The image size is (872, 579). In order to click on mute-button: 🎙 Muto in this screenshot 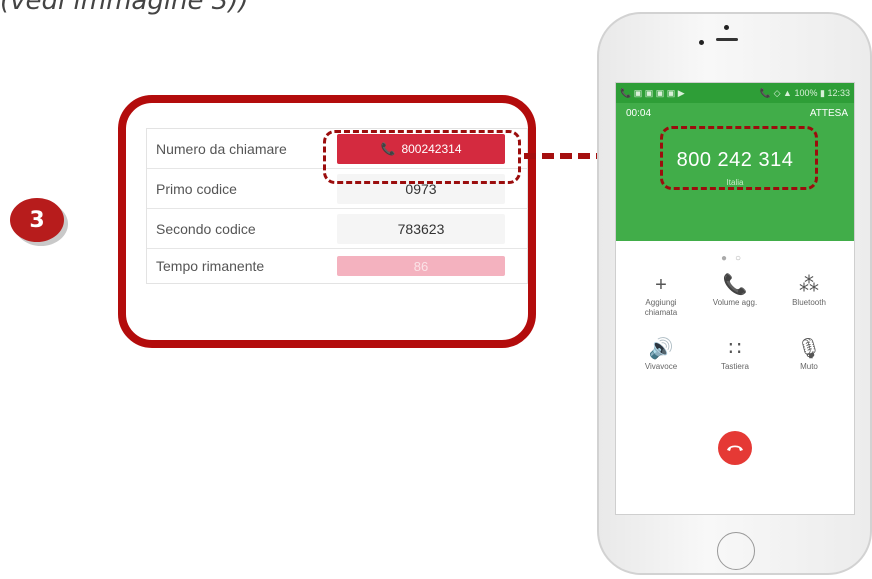, I will do `click(809, 354)`.